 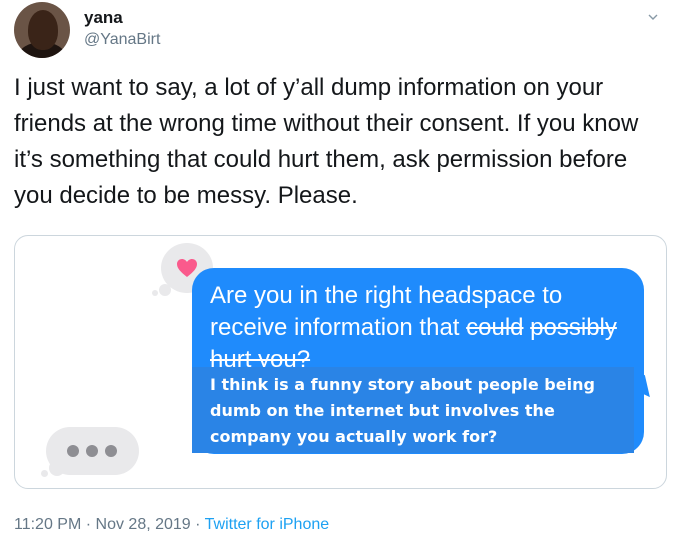 I want to click on tweet-time: 11:20 PM, so click(x=47, y=524).